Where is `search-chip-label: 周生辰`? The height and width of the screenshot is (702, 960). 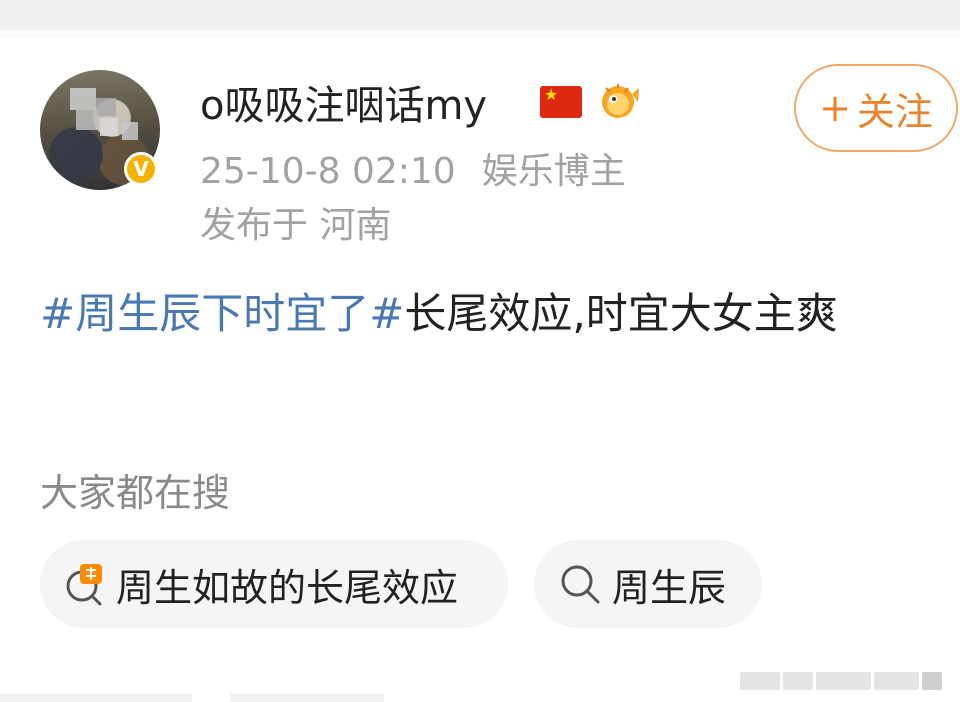
search-chip-label: 周生辰 is located at coordinates (669, 587).